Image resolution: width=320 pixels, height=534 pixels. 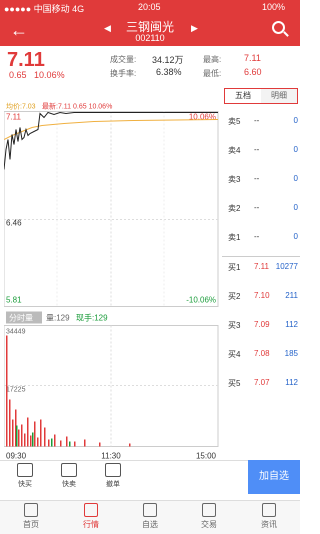 I want to click on cancel-order-icon, so click(x=113, y=470).